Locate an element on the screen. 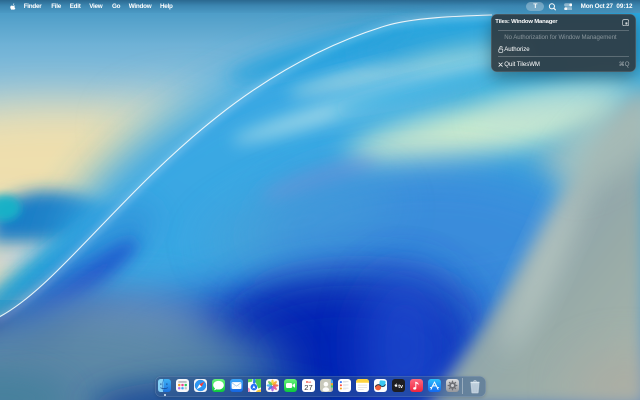 The image size is (640, 400). svg-text: tv is located at coordinates (400, 387).